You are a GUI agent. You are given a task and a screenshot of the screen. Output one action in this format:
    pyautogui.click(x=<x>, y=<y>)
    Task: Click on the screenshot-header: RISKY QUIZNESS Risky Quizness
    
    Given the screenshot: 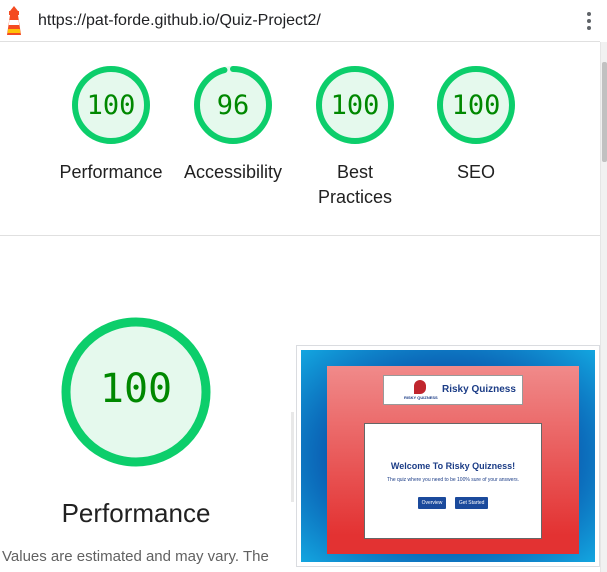 What is the action you would take?
    pyautogui.click(x=453, y=390)
    